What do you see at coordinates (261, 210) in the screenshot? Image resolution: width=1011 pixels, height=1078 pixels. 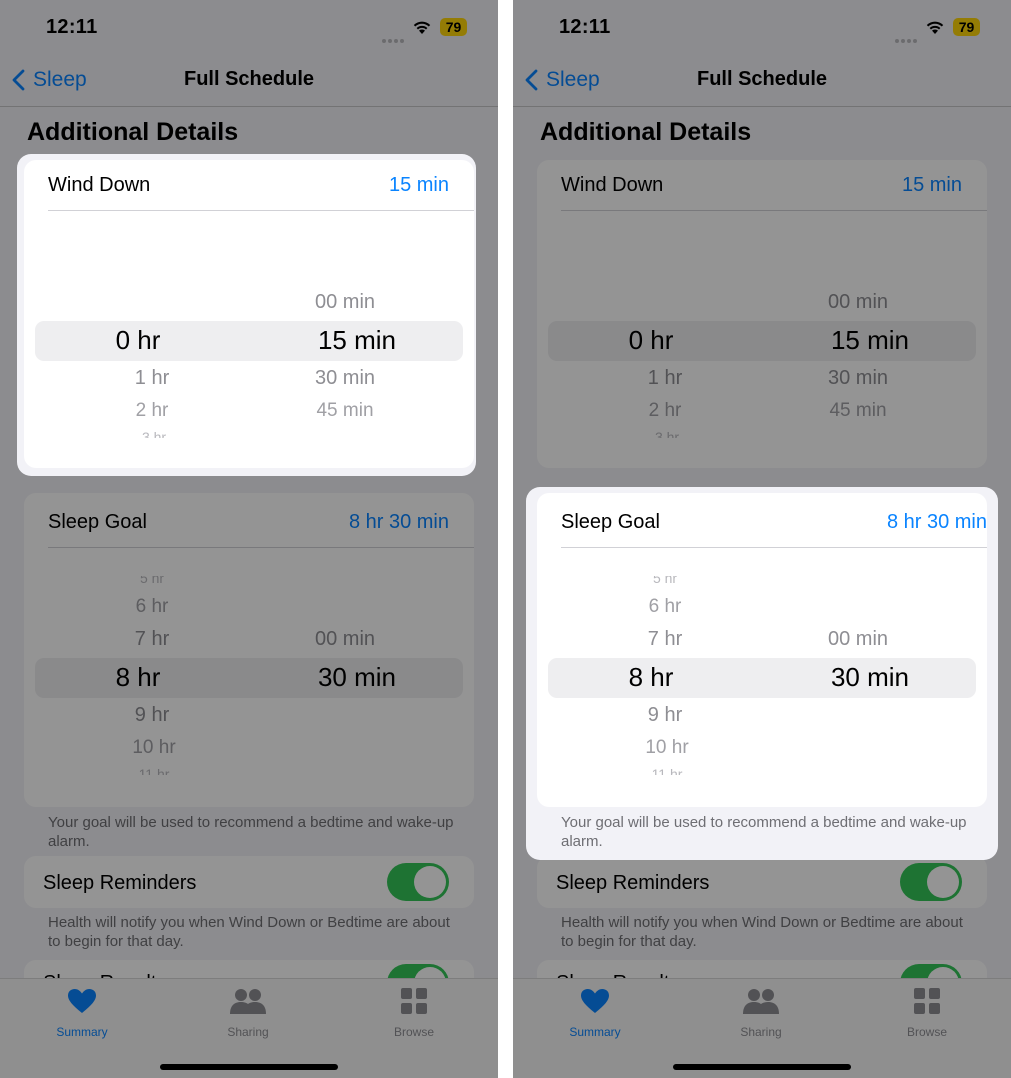 I see `wind-down-divider` at bounding box center [261, 210].